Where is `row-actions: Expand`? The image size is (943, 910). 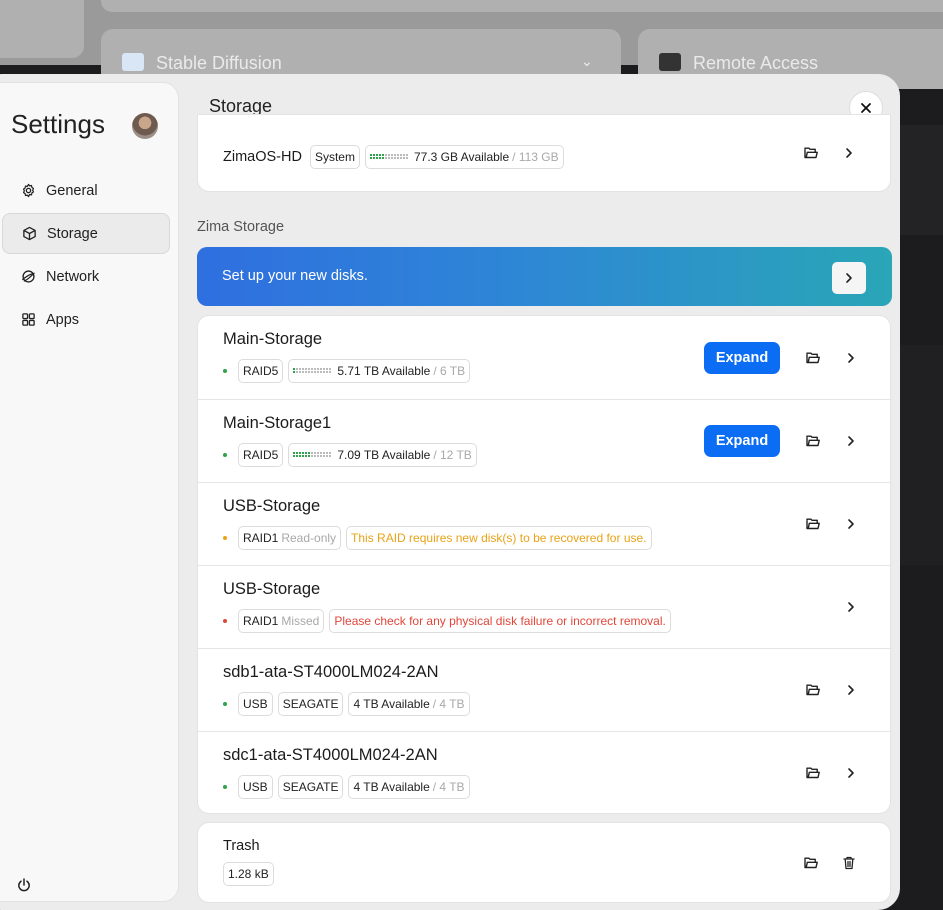
row-actions: Expand is located at coordinates (798, 441).